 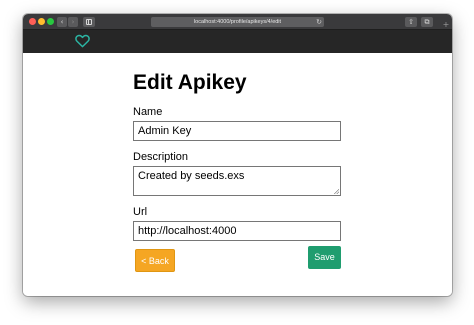 I want to click on save-button: Save, so click(x=324, y=257).